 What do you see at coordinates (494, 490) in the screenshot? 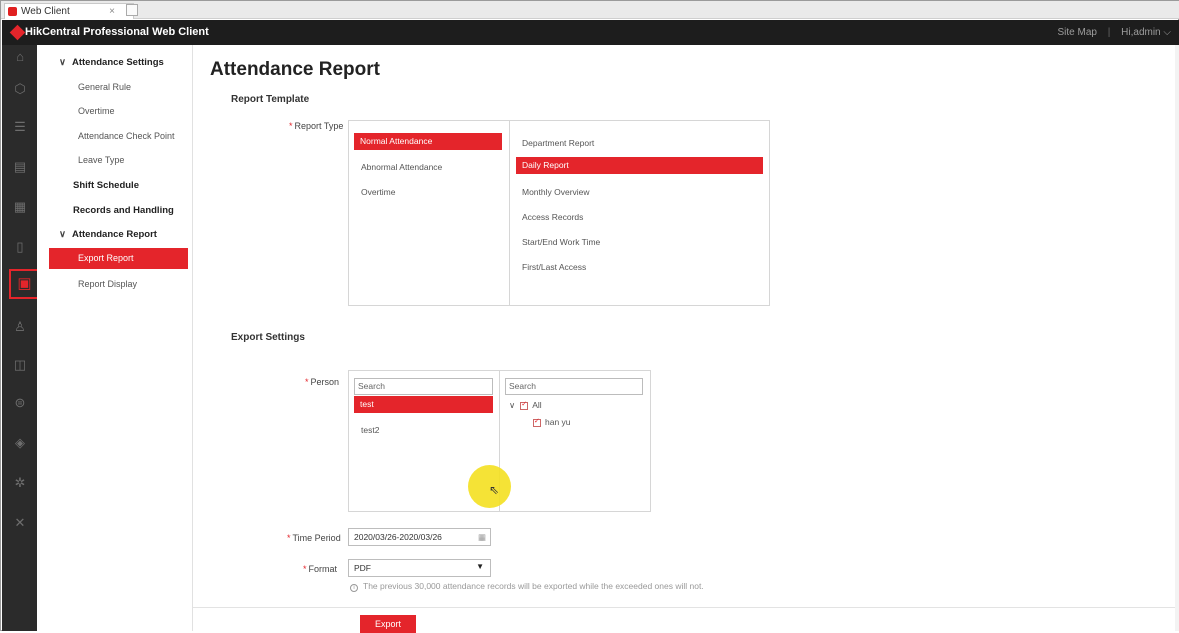
I see `mouse-pointer-icon: ⇖` at bounding box center [494, 490].